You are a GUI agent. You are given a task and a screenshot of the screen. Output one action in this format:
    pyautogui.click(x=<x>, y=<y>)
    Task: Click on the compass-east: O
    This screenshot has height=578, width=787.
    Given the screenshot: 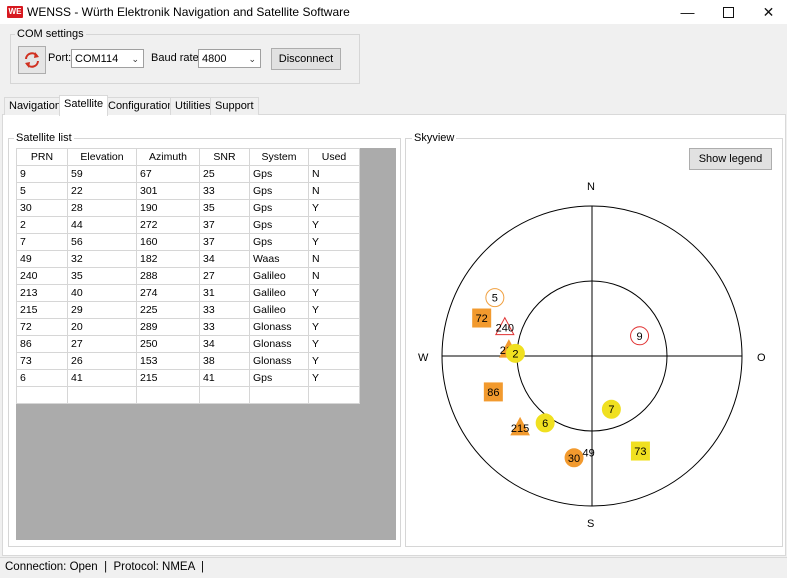 What is the action you would take?
    pyautogui.click(x=761, y=358)
    